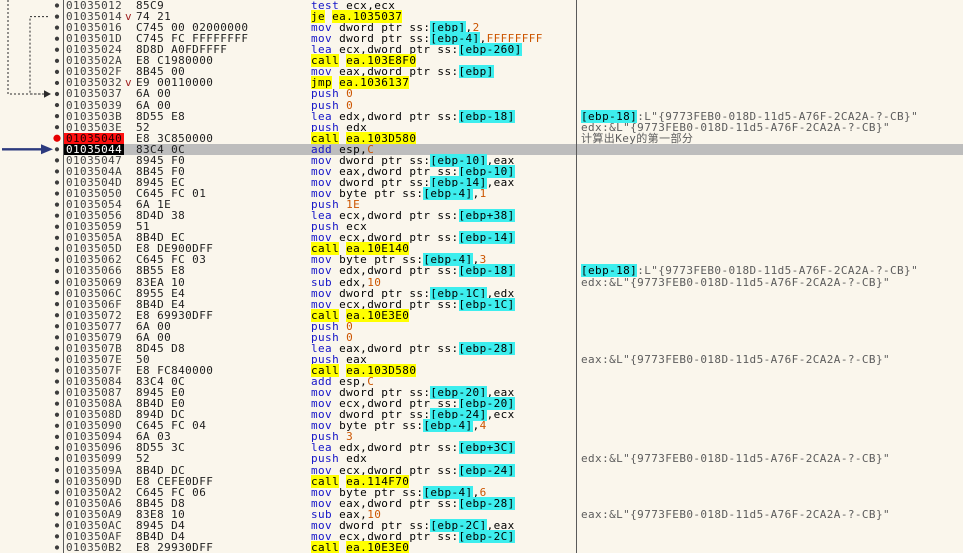  Describe the element at coordinates (483, 426) in the screenshot. I see `token-num: 4` at that location.